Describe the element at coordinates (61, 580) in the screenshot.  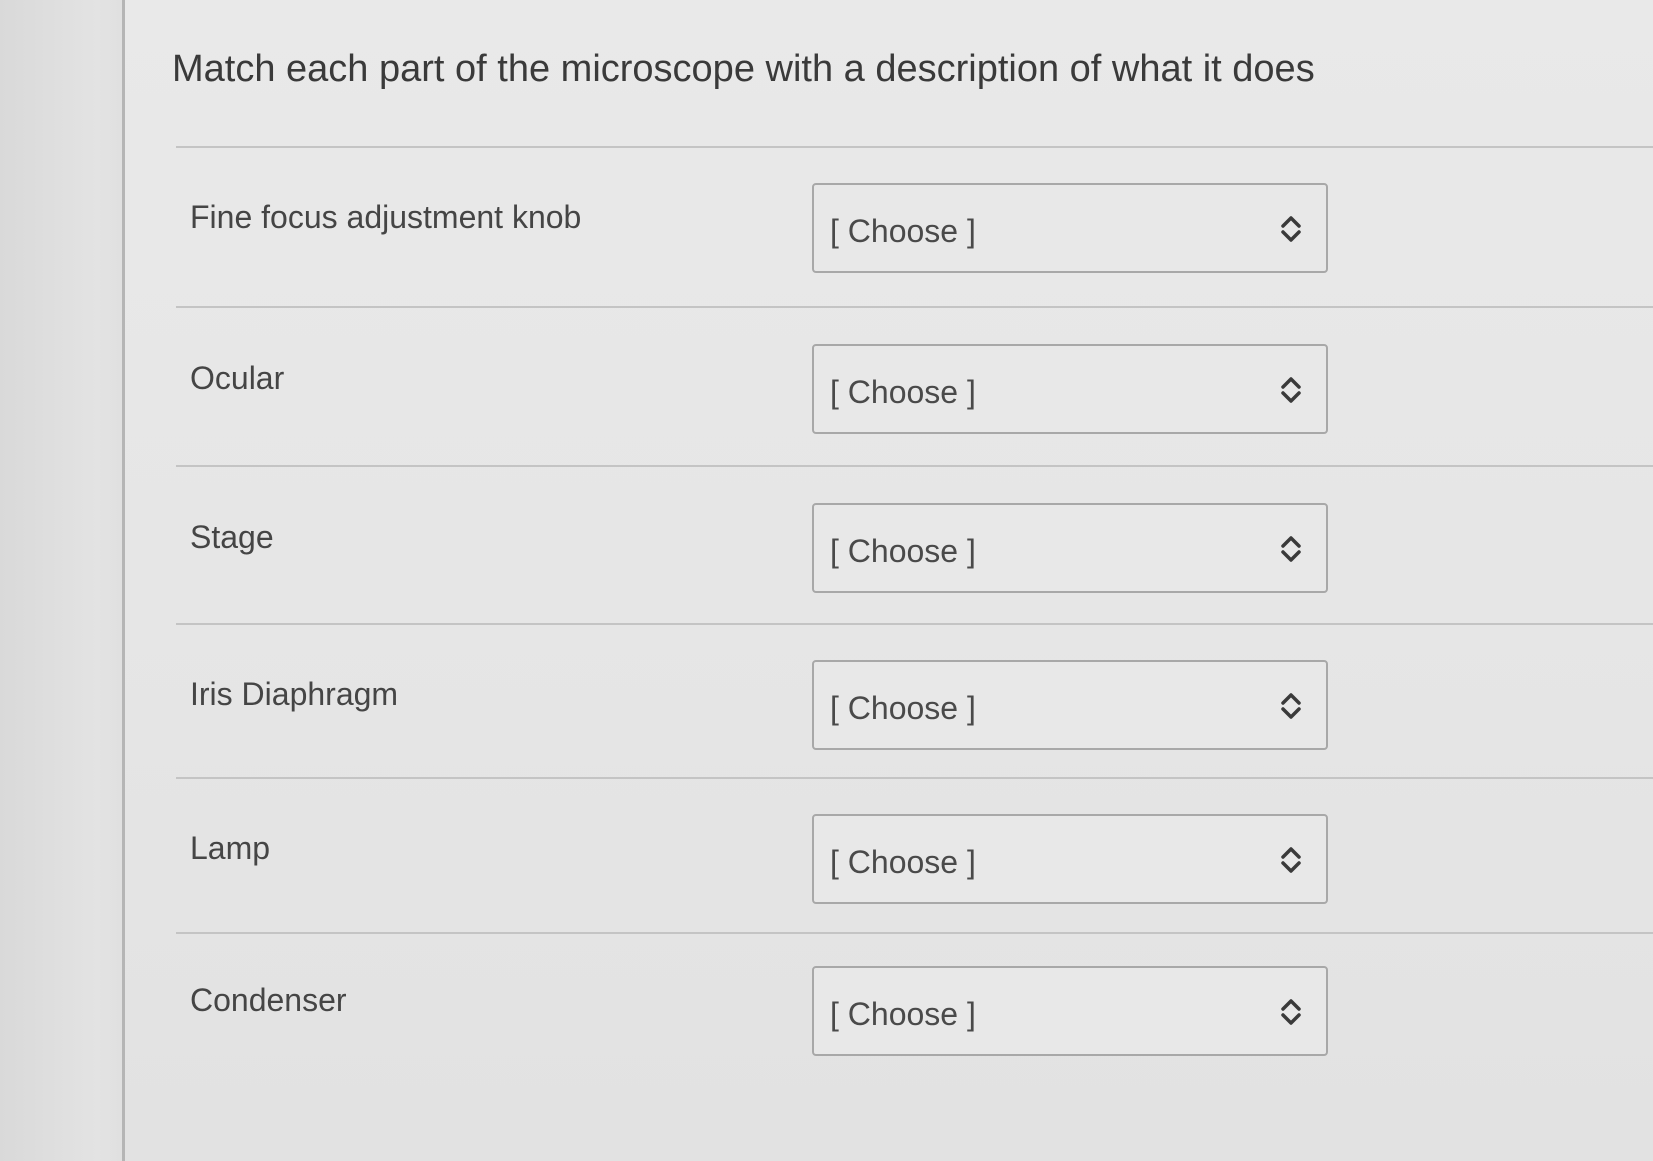
I see `left-gutter` at that location.